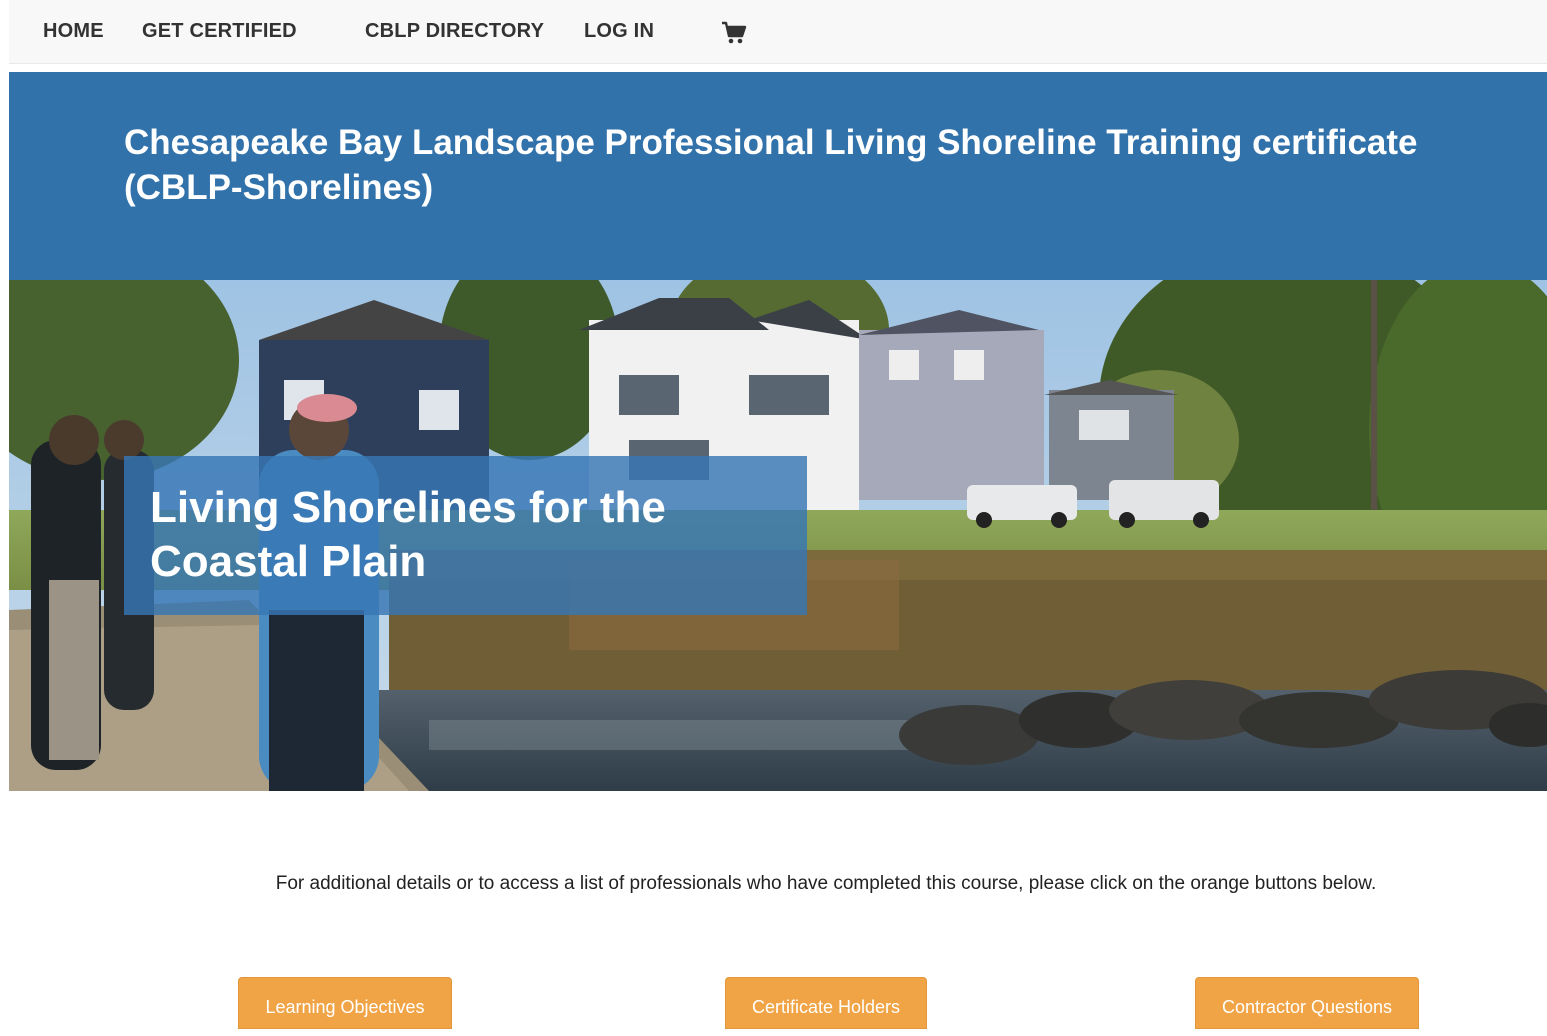  I want to click on nav-home-link: HOME, so click(73, 31).